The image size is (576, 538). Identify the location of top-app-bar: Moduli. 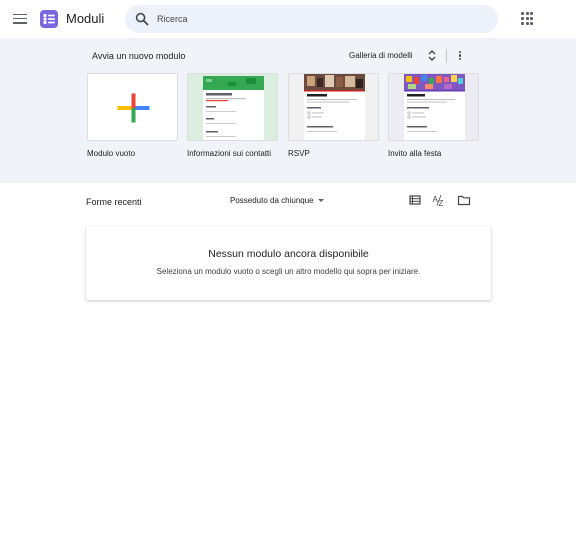
(288, 19).